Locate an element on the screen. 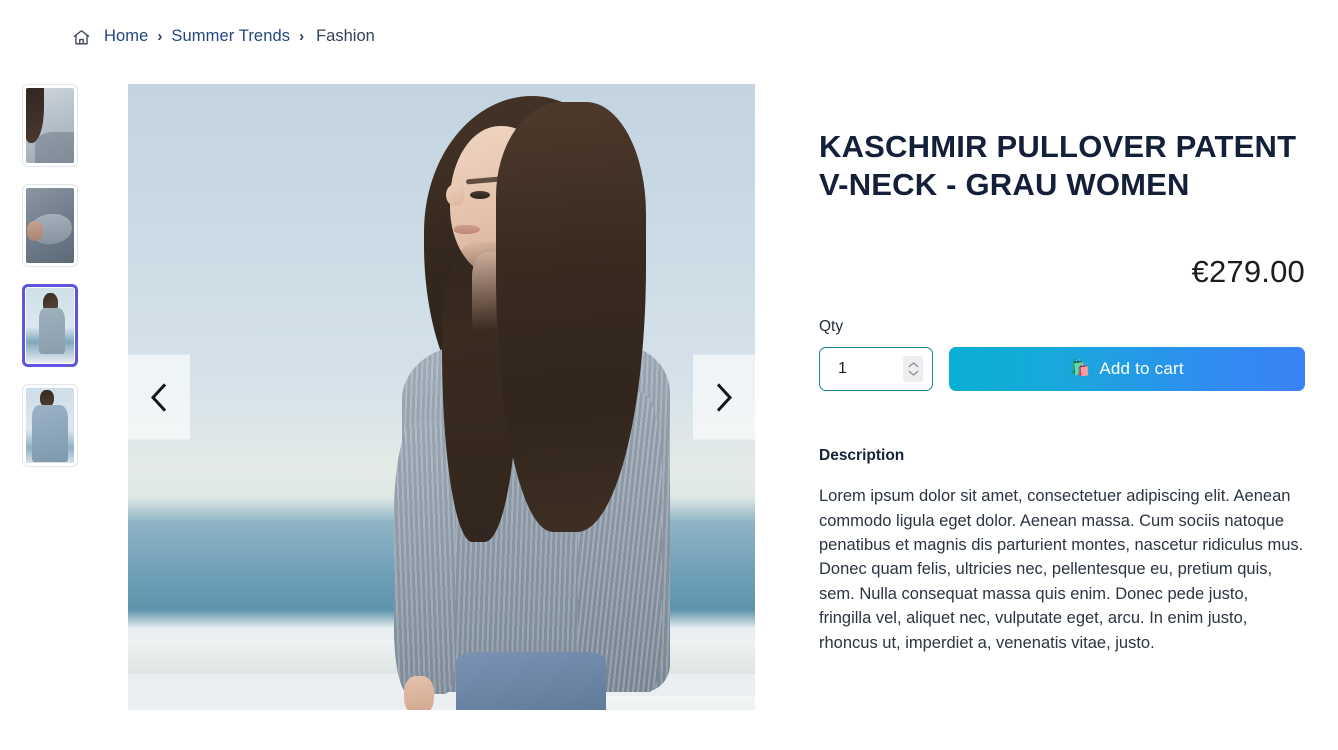  add-to-cart-button: 🛍️ Add to cart is located at coordinates (1127, 369).